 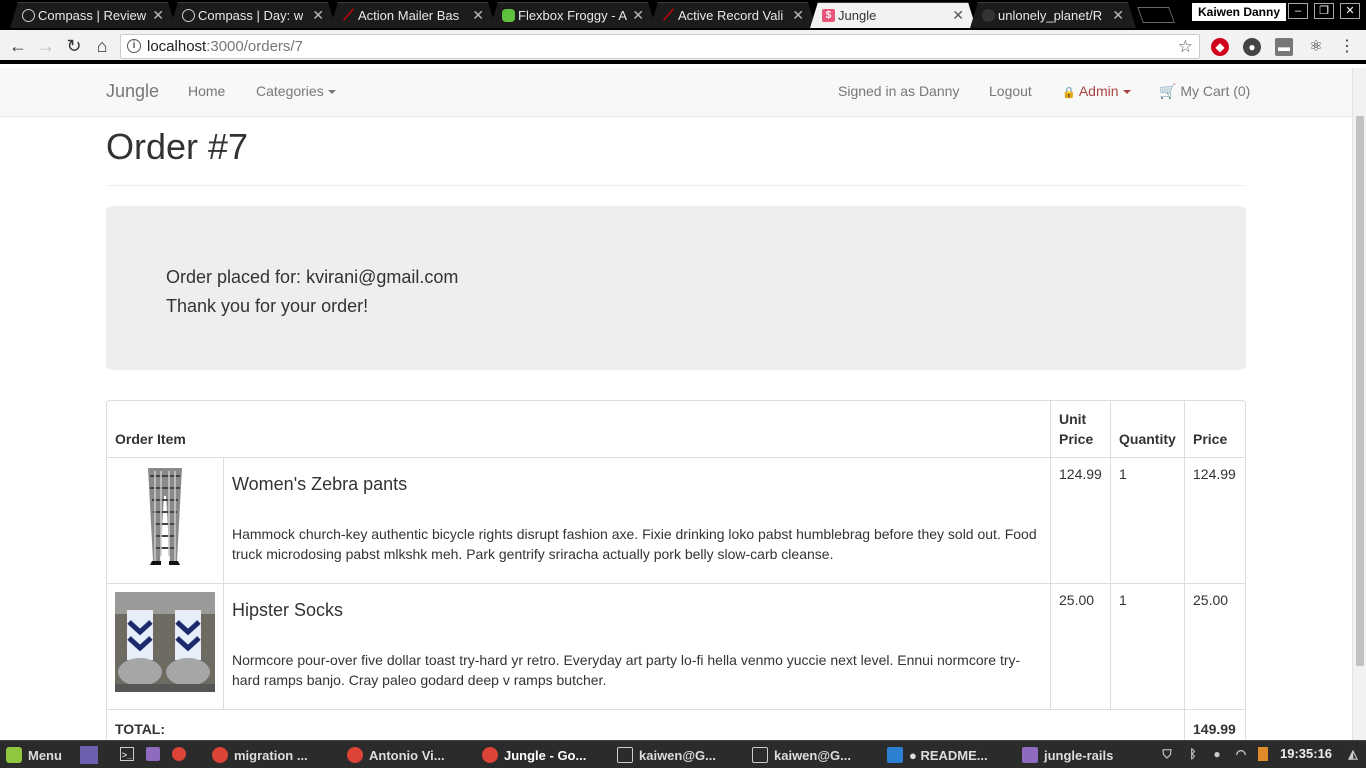 I want to click on ublock-icon: ◆, so click(x=1220, y=47).